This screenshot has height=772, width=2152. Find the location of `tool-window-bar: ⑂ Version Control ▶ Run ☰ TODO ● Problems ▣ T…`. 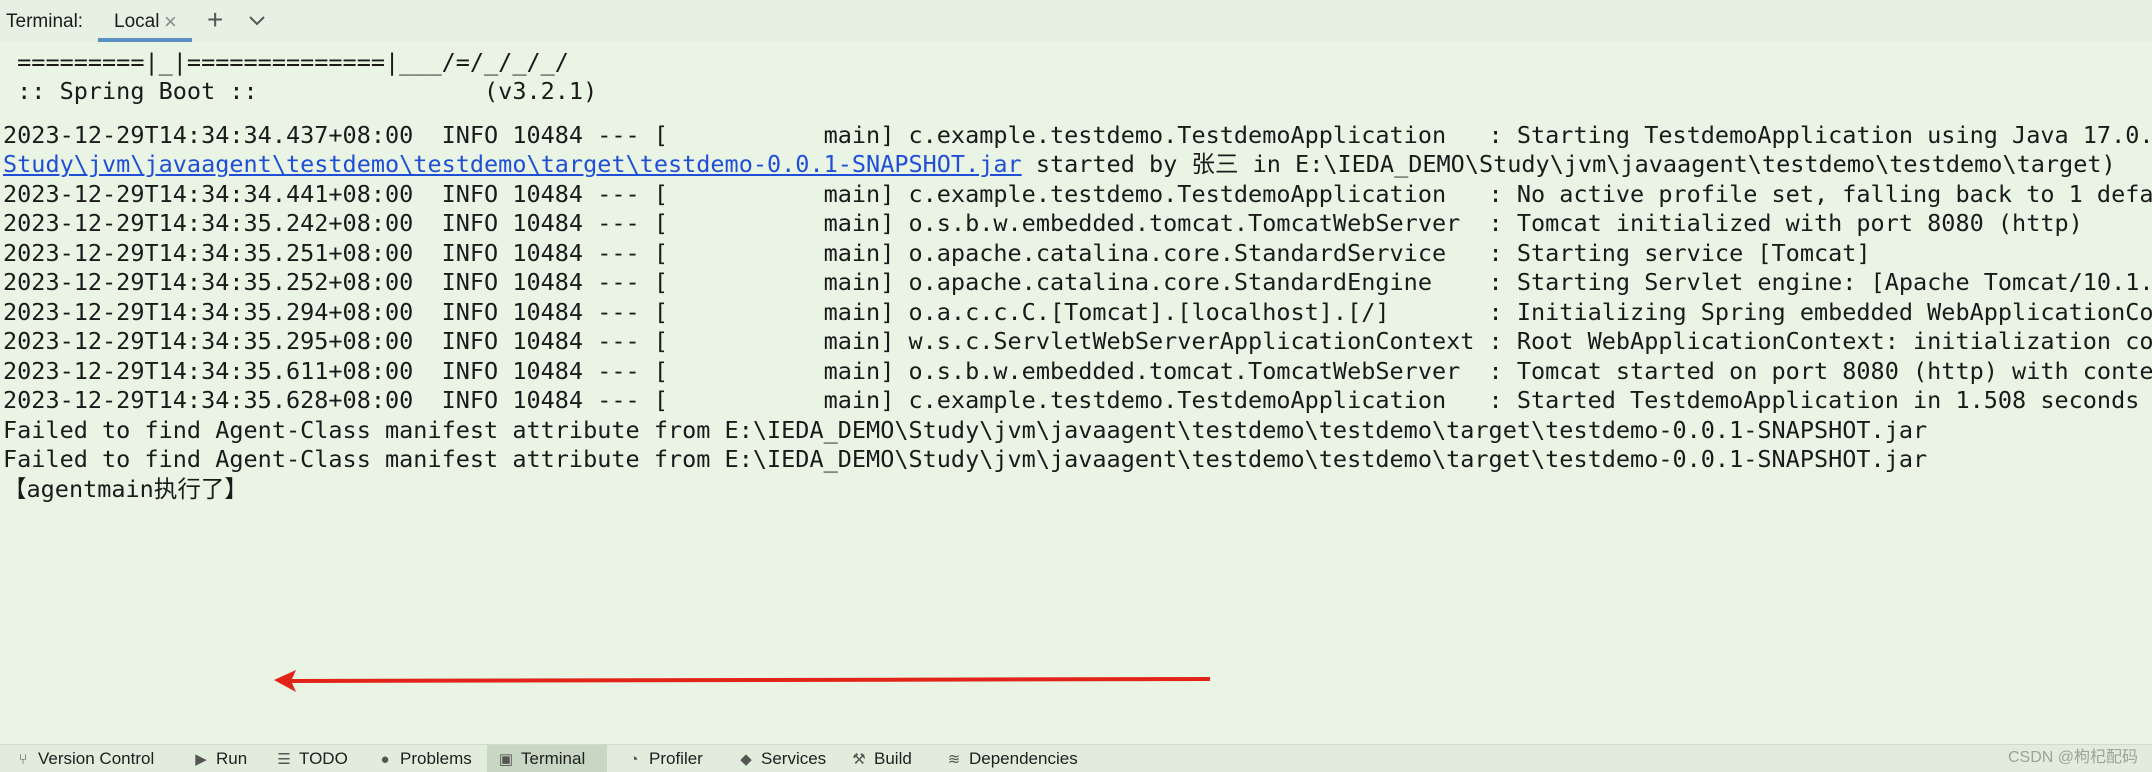

tool-window-bar: ⑂ Version Control ▶ Run ☰ TODO ● Problems ▣ T… is located at coordinates (1076, 758).